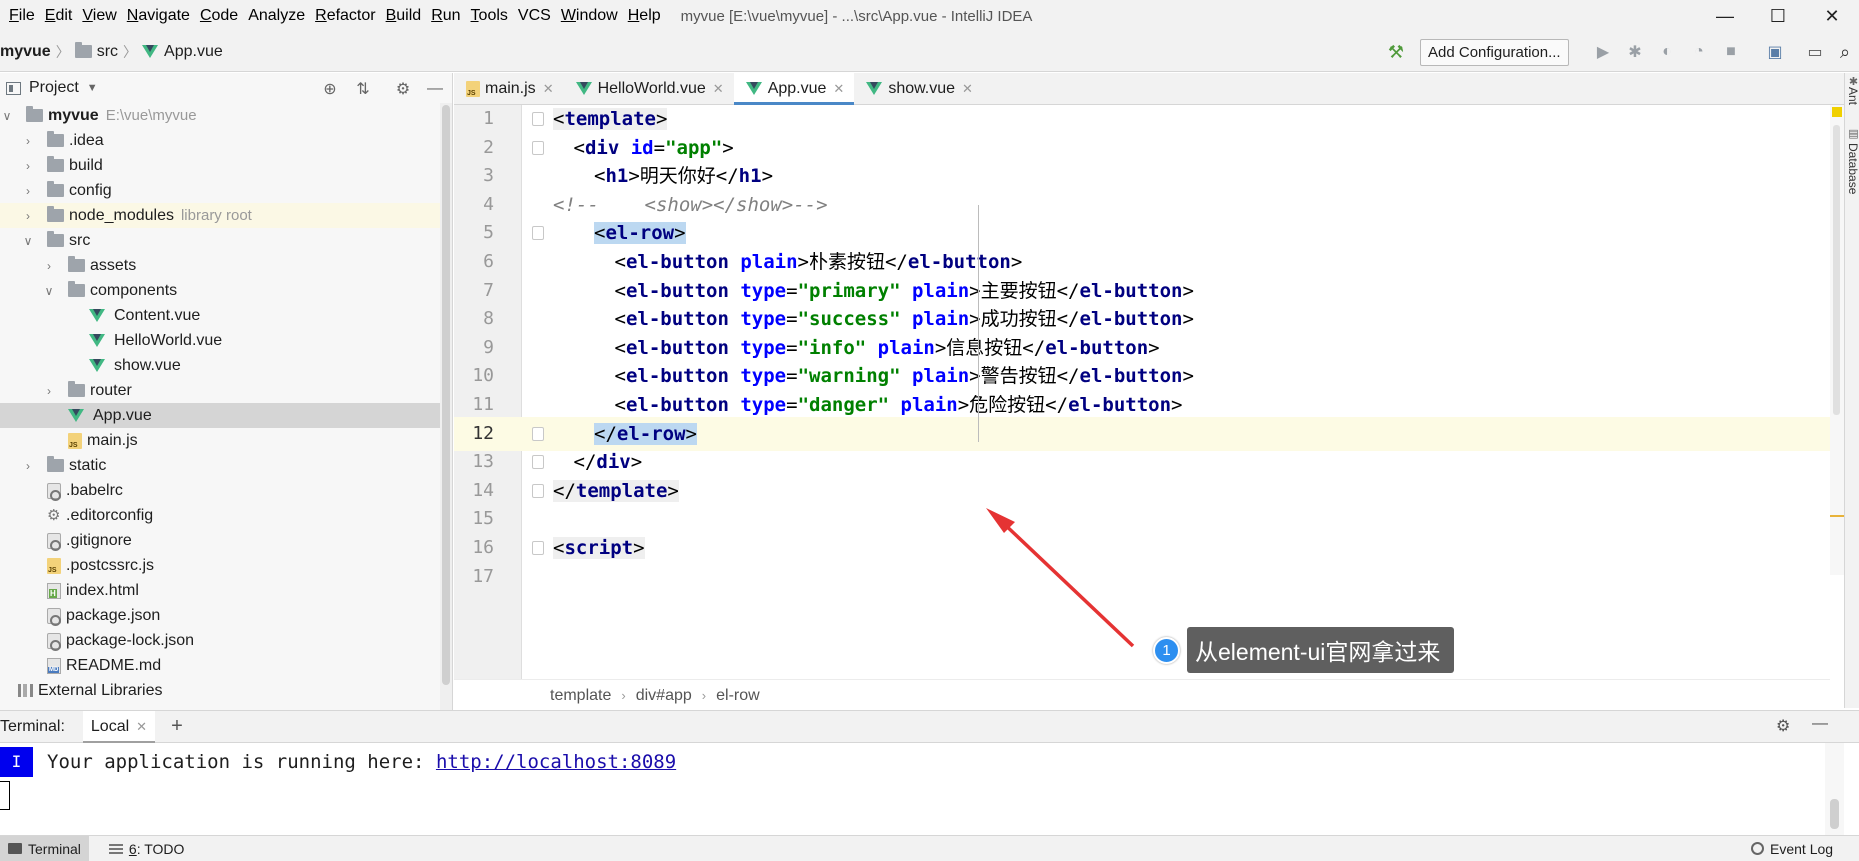  What do you see at coordinates (794, 89) in the screenshot?
I see `tab-app-vue: App.vue ✕` at bounding box center [794, 89].